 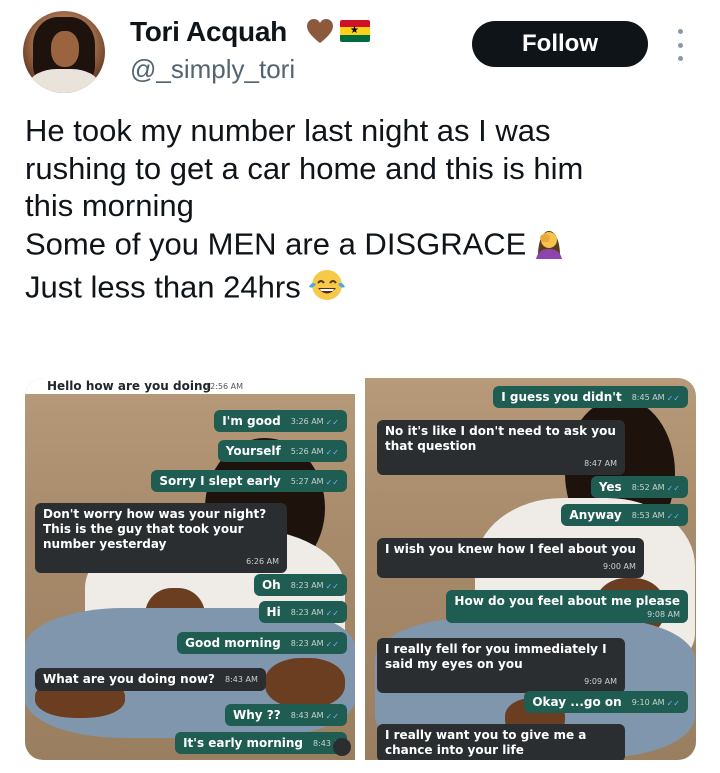 What do you see at coordinates (549, 246) in the screenshot?
I see `woman-facepalming-emoji` at bounding box center [549, 246].